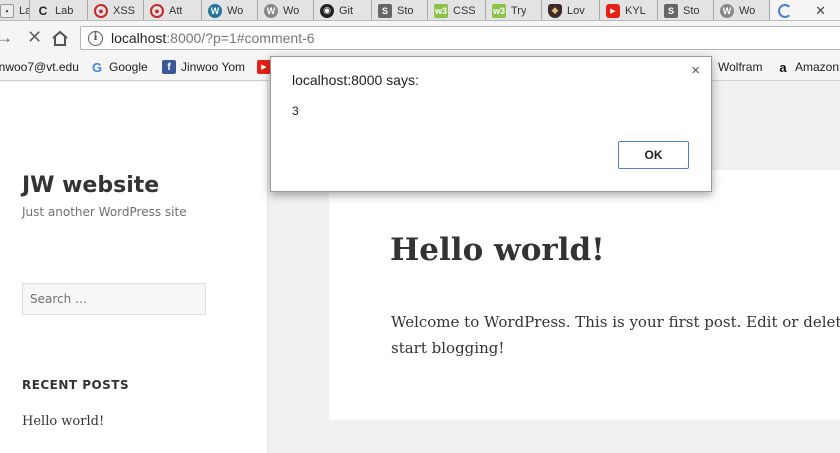 The height and width of the screenshot is (453, 840). I want to click on tab-active-loading, so click(805, 10).